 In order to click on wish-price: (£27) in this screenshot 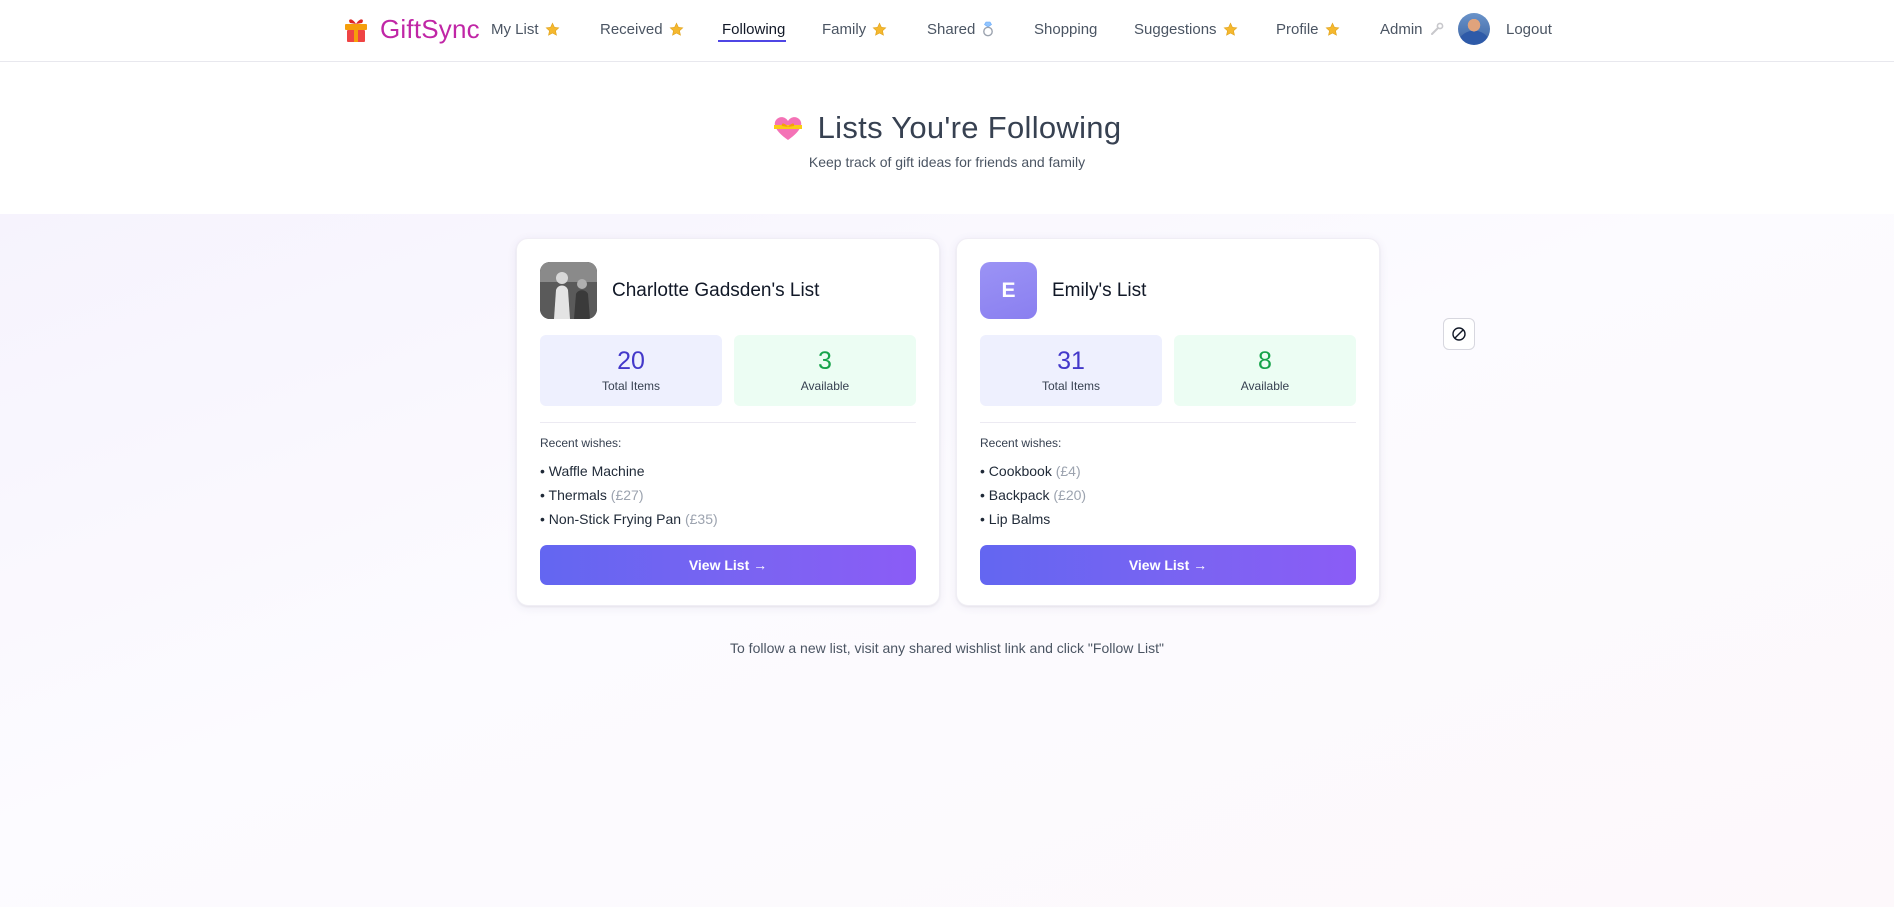, I will do `click(627, 495)`.